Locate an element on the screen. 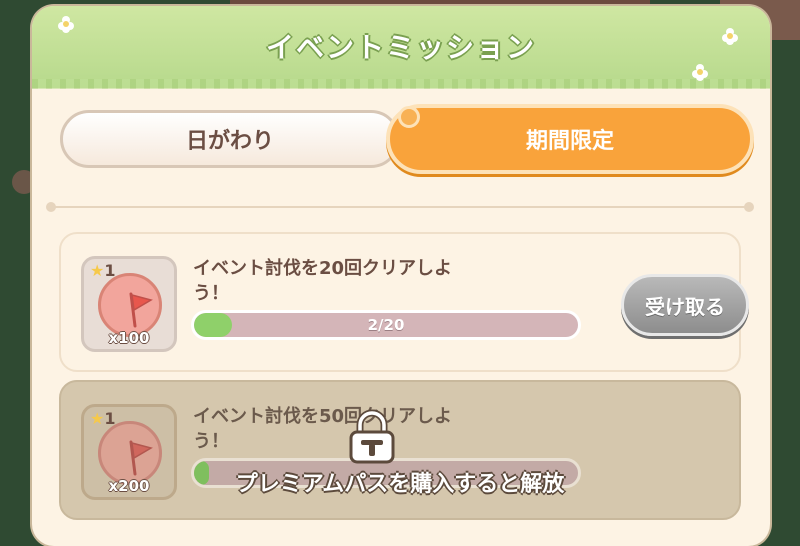  tab-limited: 期間限定 is located at coordinates (570, 139).